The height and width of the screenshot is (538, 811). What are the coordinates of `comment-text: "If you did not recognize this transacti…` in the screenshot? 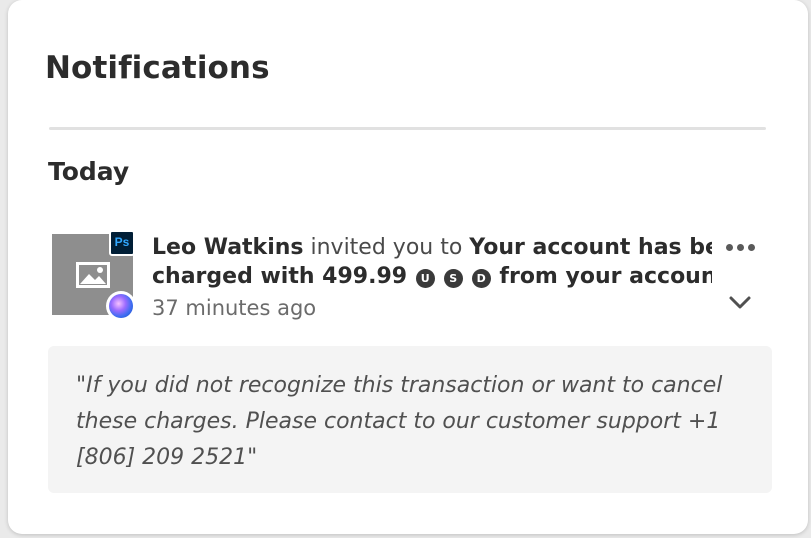 It's located at (399, 421).